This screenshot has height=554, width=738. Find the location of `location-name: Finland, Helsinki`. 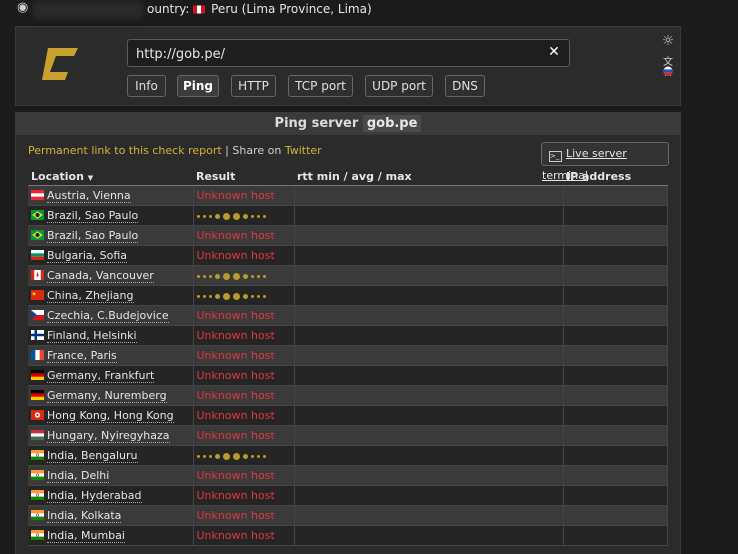

location-name: Finland, Helsinki is located at coordinates (92, 336).